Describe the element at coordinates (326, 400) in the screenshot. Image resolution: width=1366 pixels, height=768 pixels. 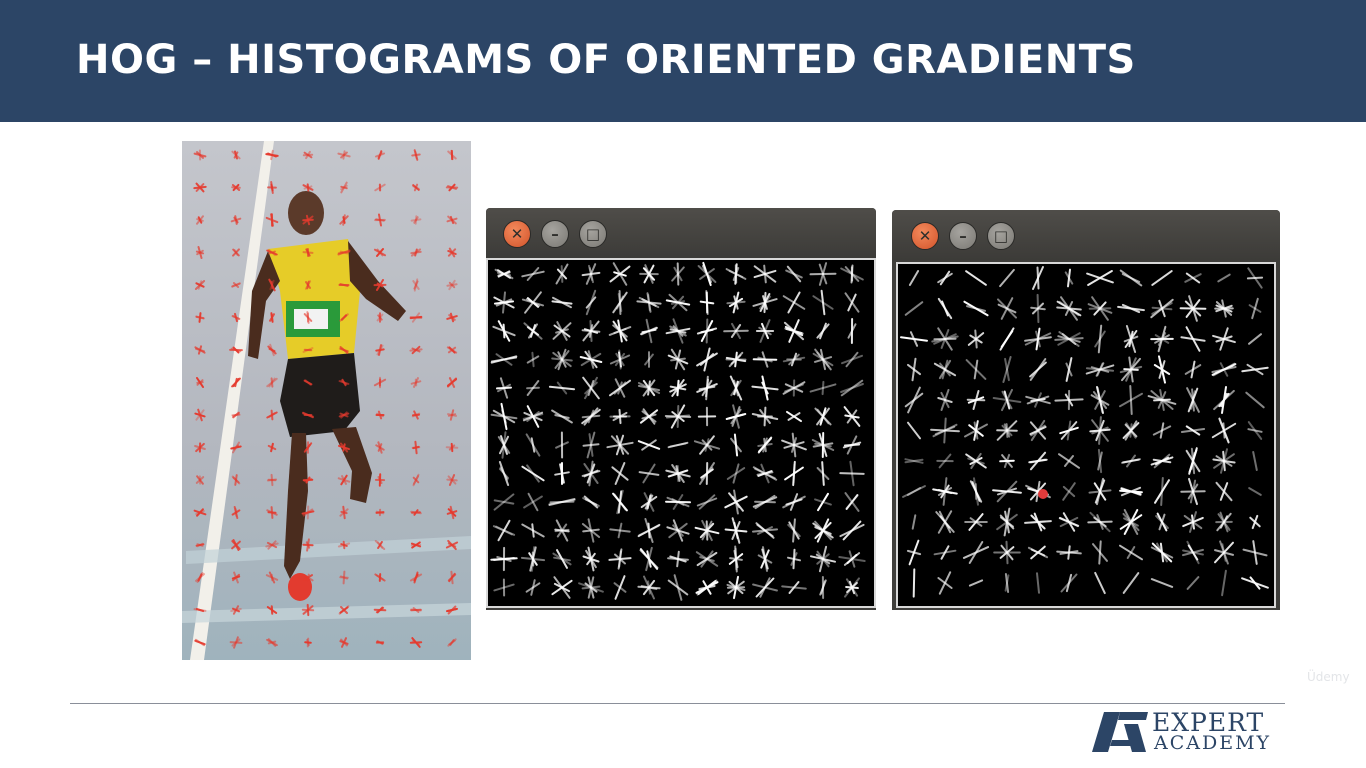
I see `runner-hog-image` at that location.